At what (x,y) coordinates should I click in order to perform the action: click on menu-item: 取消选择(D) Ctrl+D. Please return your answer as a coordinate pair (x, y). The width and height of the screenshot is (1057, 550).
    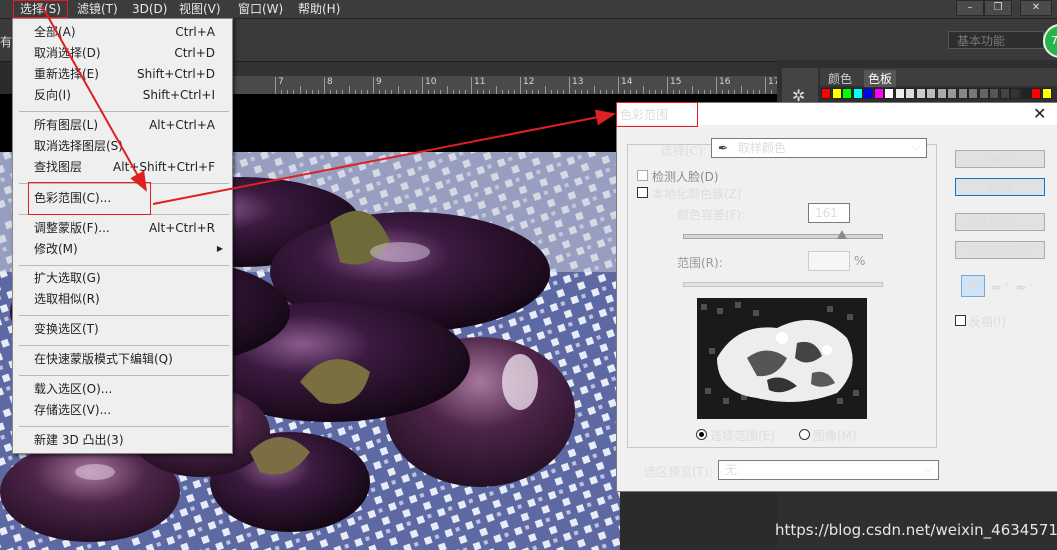
    Looking at the image, I should click on (122, 53).